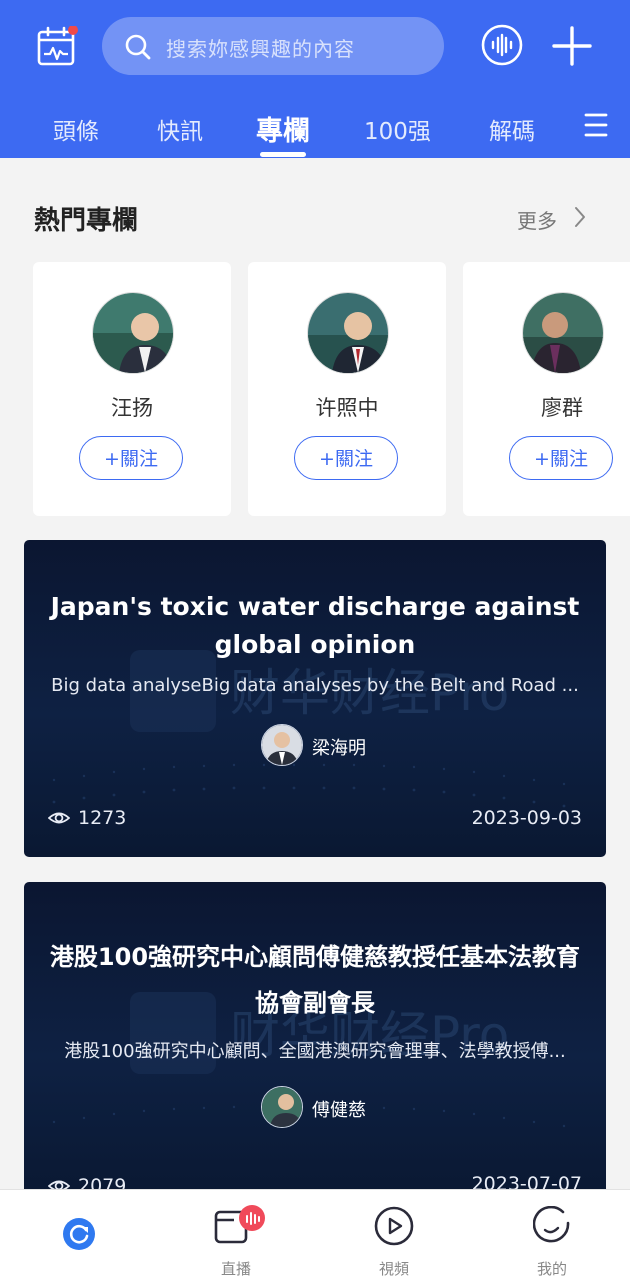 The height and width of the screenshot is (1281, 630). I want to click on calendar-chart-icon, so click(57, 47).